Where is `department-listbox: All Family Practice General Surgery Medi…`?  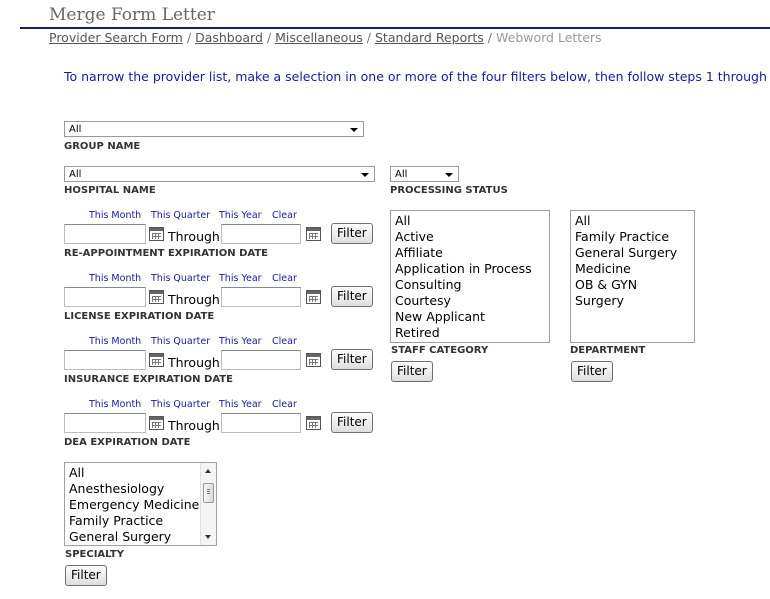
department-listbox: All Family Practice General Surgery Medi… is located at coordinates (632, 276).